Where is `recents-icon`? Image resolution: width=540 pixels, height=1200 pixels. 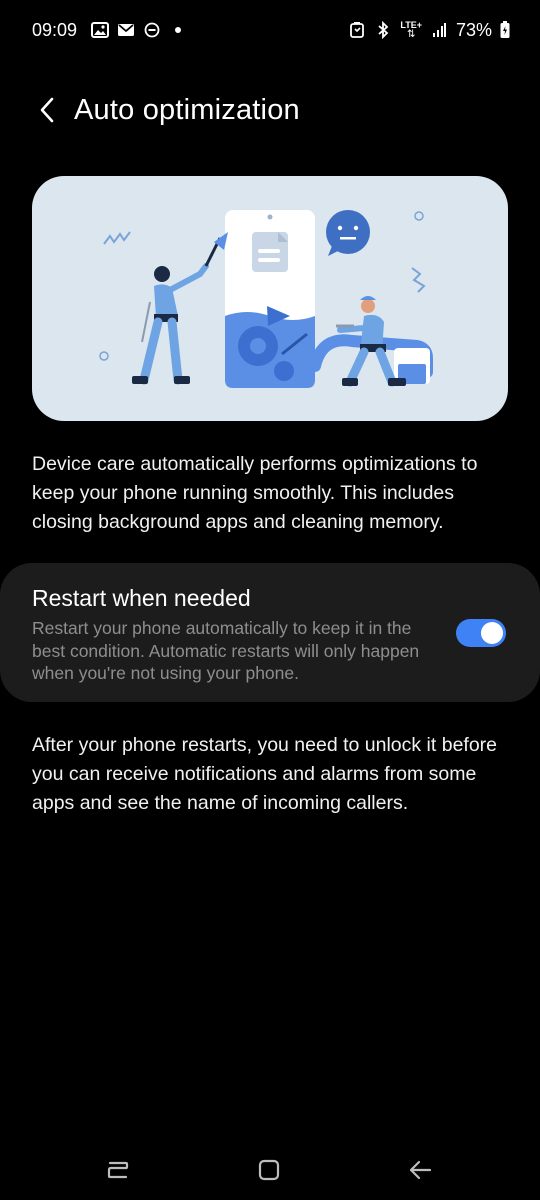
recents-icon is located at coordinates (118, 1170).